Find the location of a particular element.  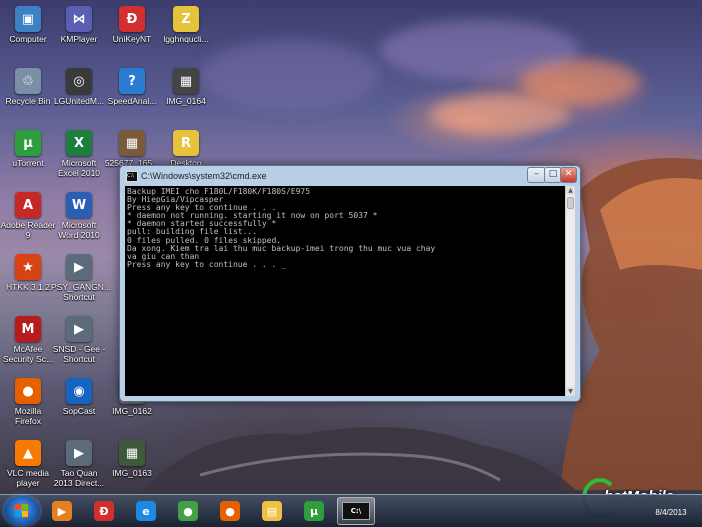

taskbar-button-internet-explorer: e is located at coordinates (146, 511).